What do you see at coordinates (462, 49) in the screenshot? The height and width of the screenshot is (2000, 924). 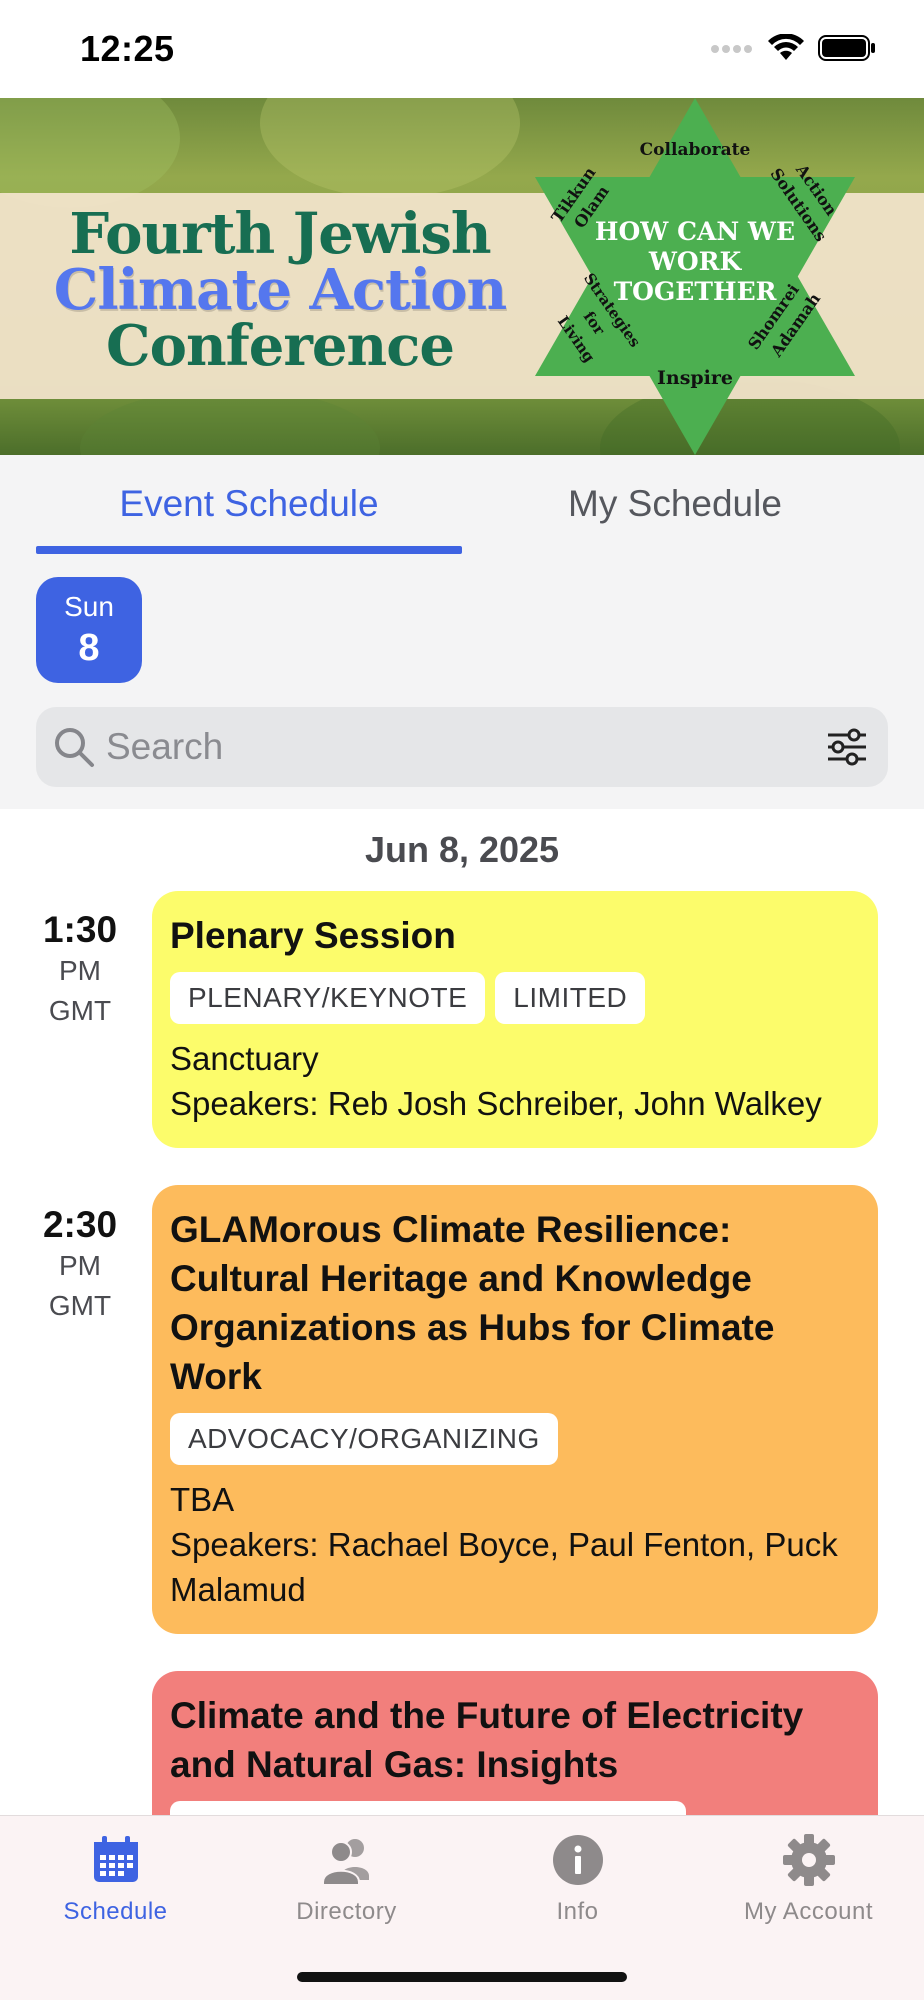 I see `status-bar: 12:25` at bounding box center [462, 49].